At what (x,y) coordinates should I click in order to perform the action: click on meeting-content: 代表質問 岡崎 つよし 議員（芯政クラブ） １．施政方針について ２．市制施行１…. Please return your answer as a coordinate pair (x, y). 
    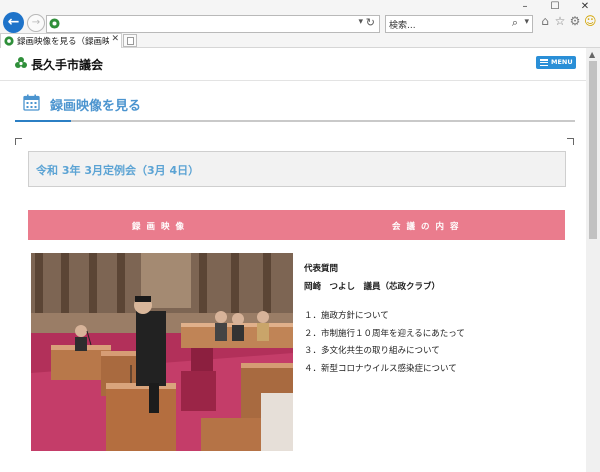
    Looking at the image, I should click on (434, 320).